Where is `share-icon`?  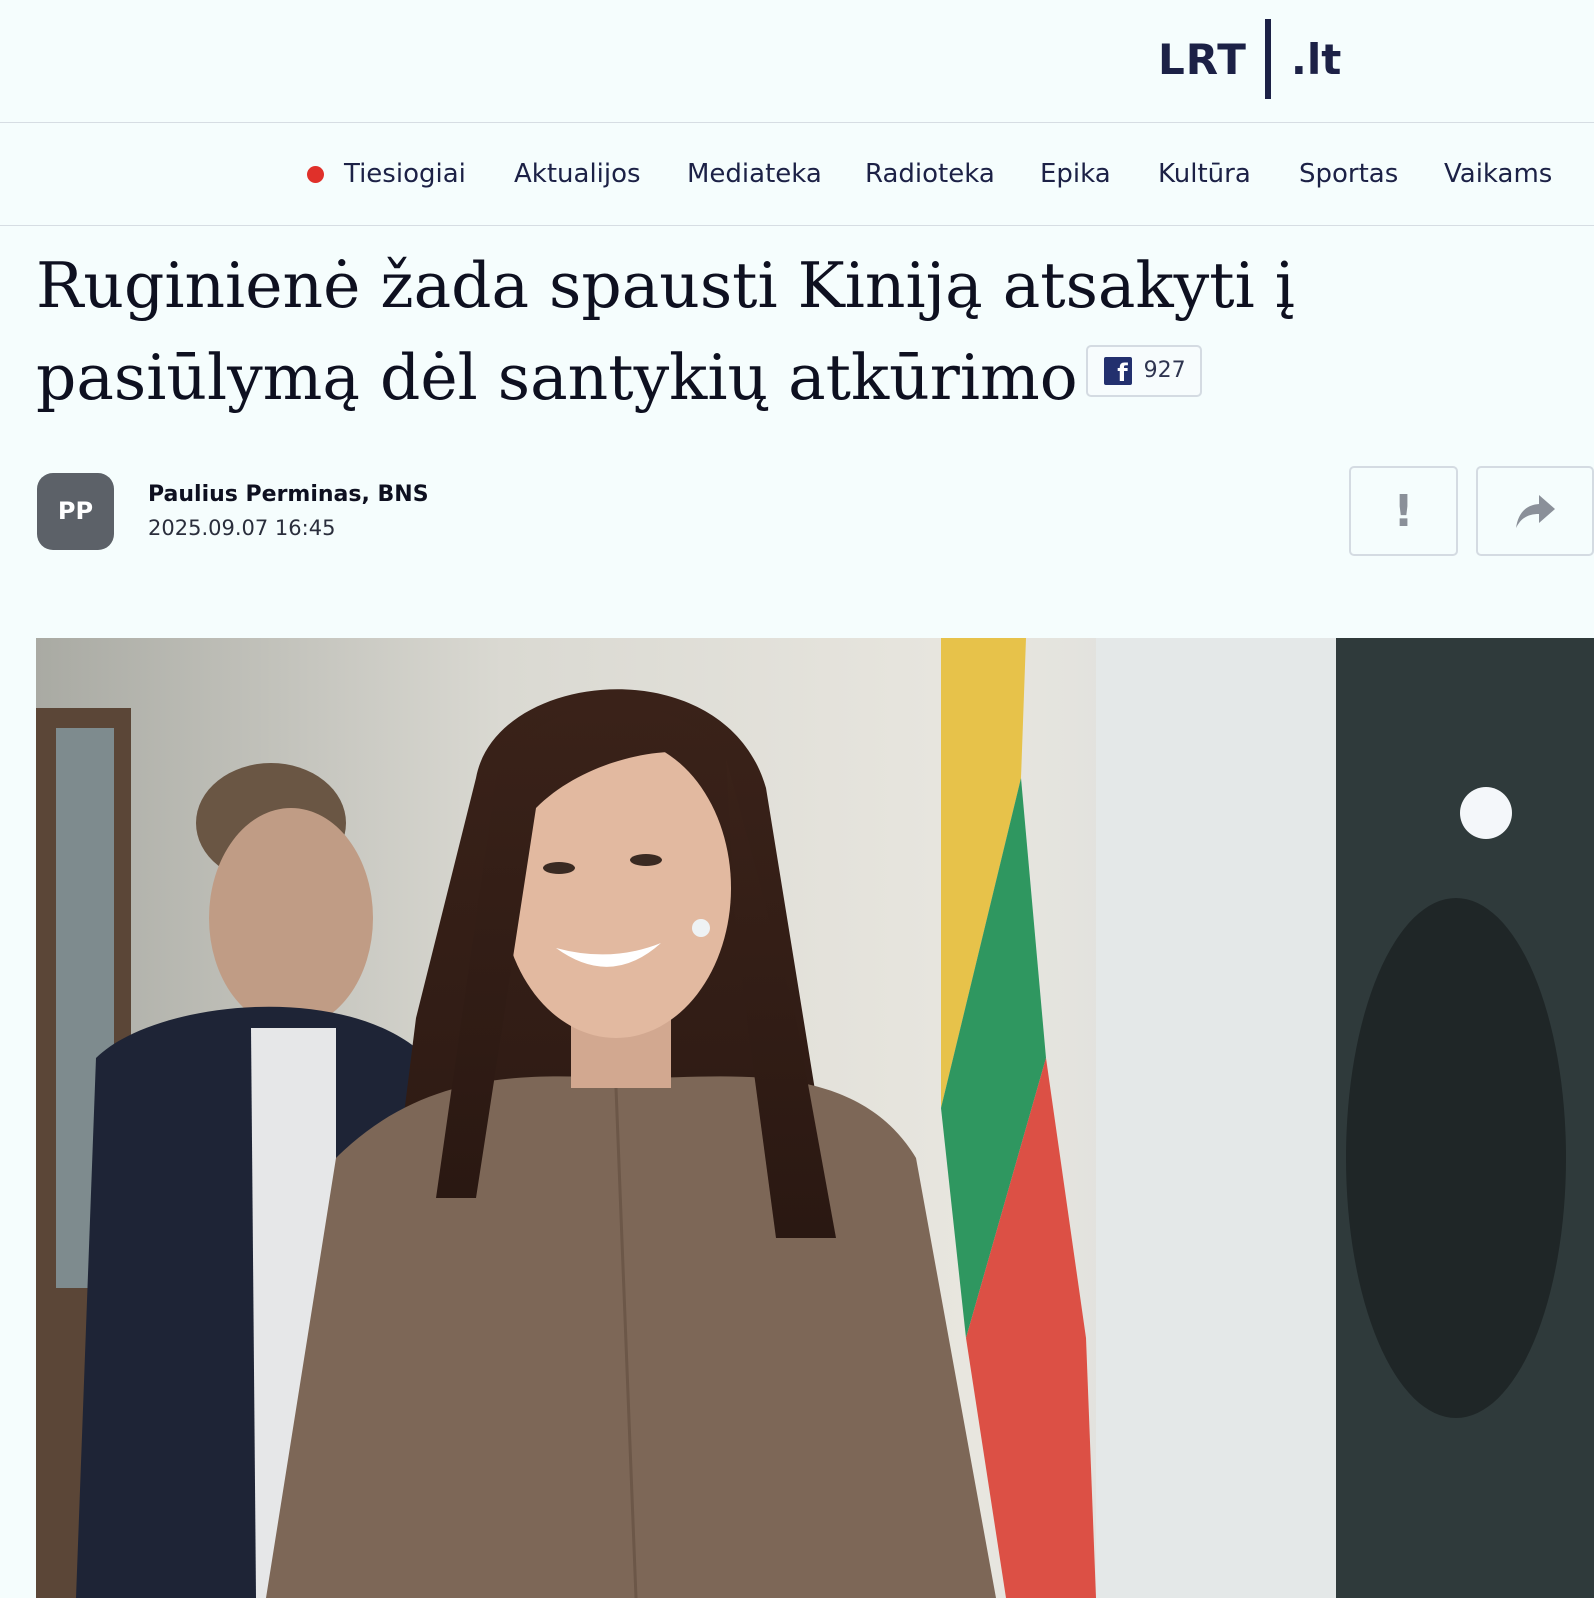
share-icon is located at coordinates (1535, 511).